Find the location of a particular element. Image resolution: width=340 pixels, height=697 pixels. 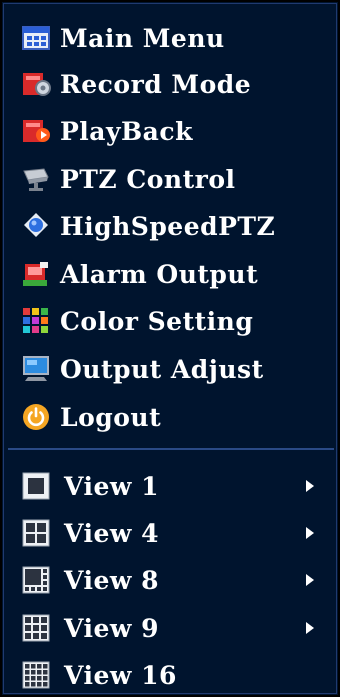

alarm-output-icon is located at coordinates (41, 274).